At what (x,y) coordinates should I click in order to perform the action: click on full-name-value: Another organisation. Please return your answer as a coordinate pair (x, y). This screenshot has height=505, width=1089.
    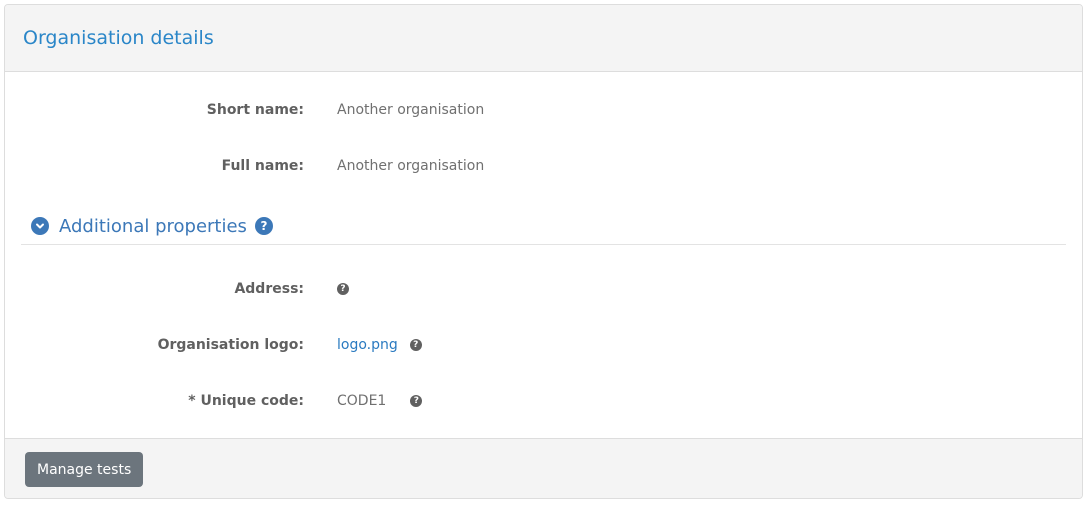
    Looking at the image, I should click on (411, 166).